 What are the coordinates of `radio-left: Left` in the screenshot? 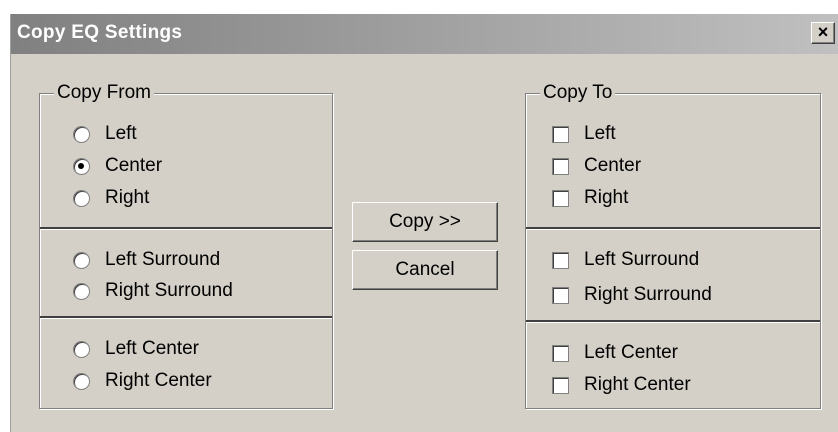 It's located at (105, 134).